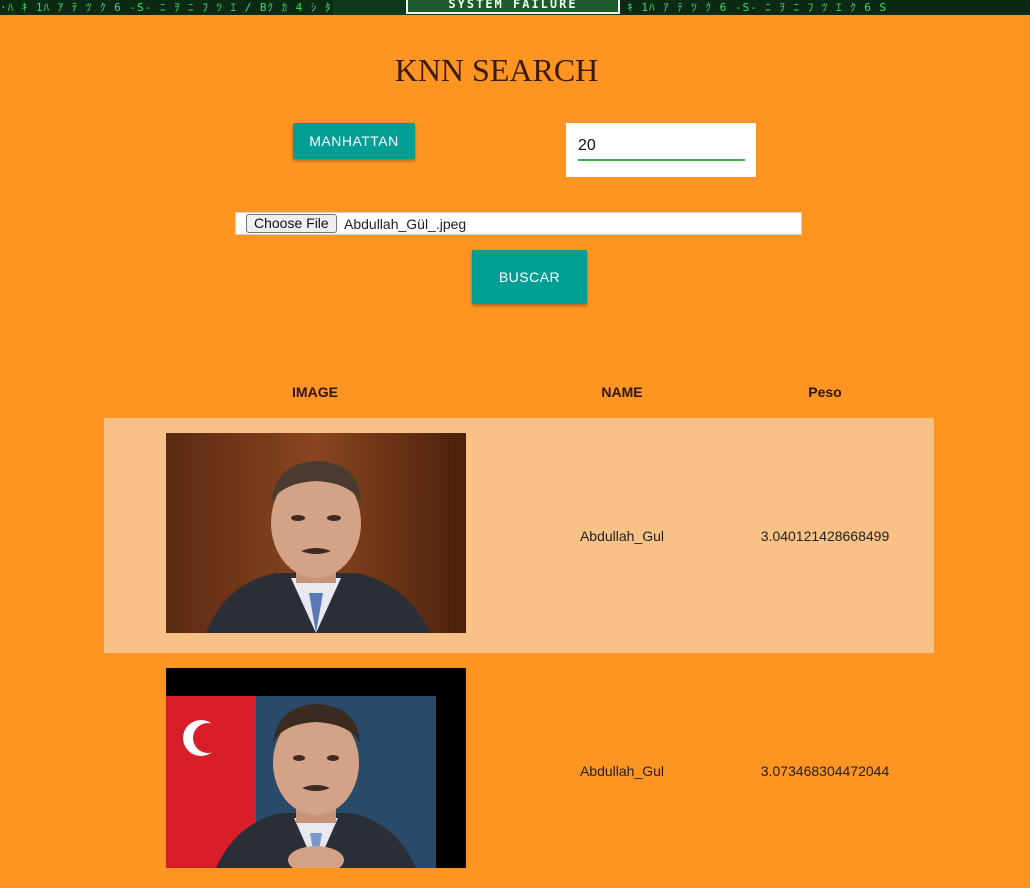 The width and height of the screenshot is (1030, 888). I want to click on banner-logo: SYSTEM FAILURE, so click(513, 7).